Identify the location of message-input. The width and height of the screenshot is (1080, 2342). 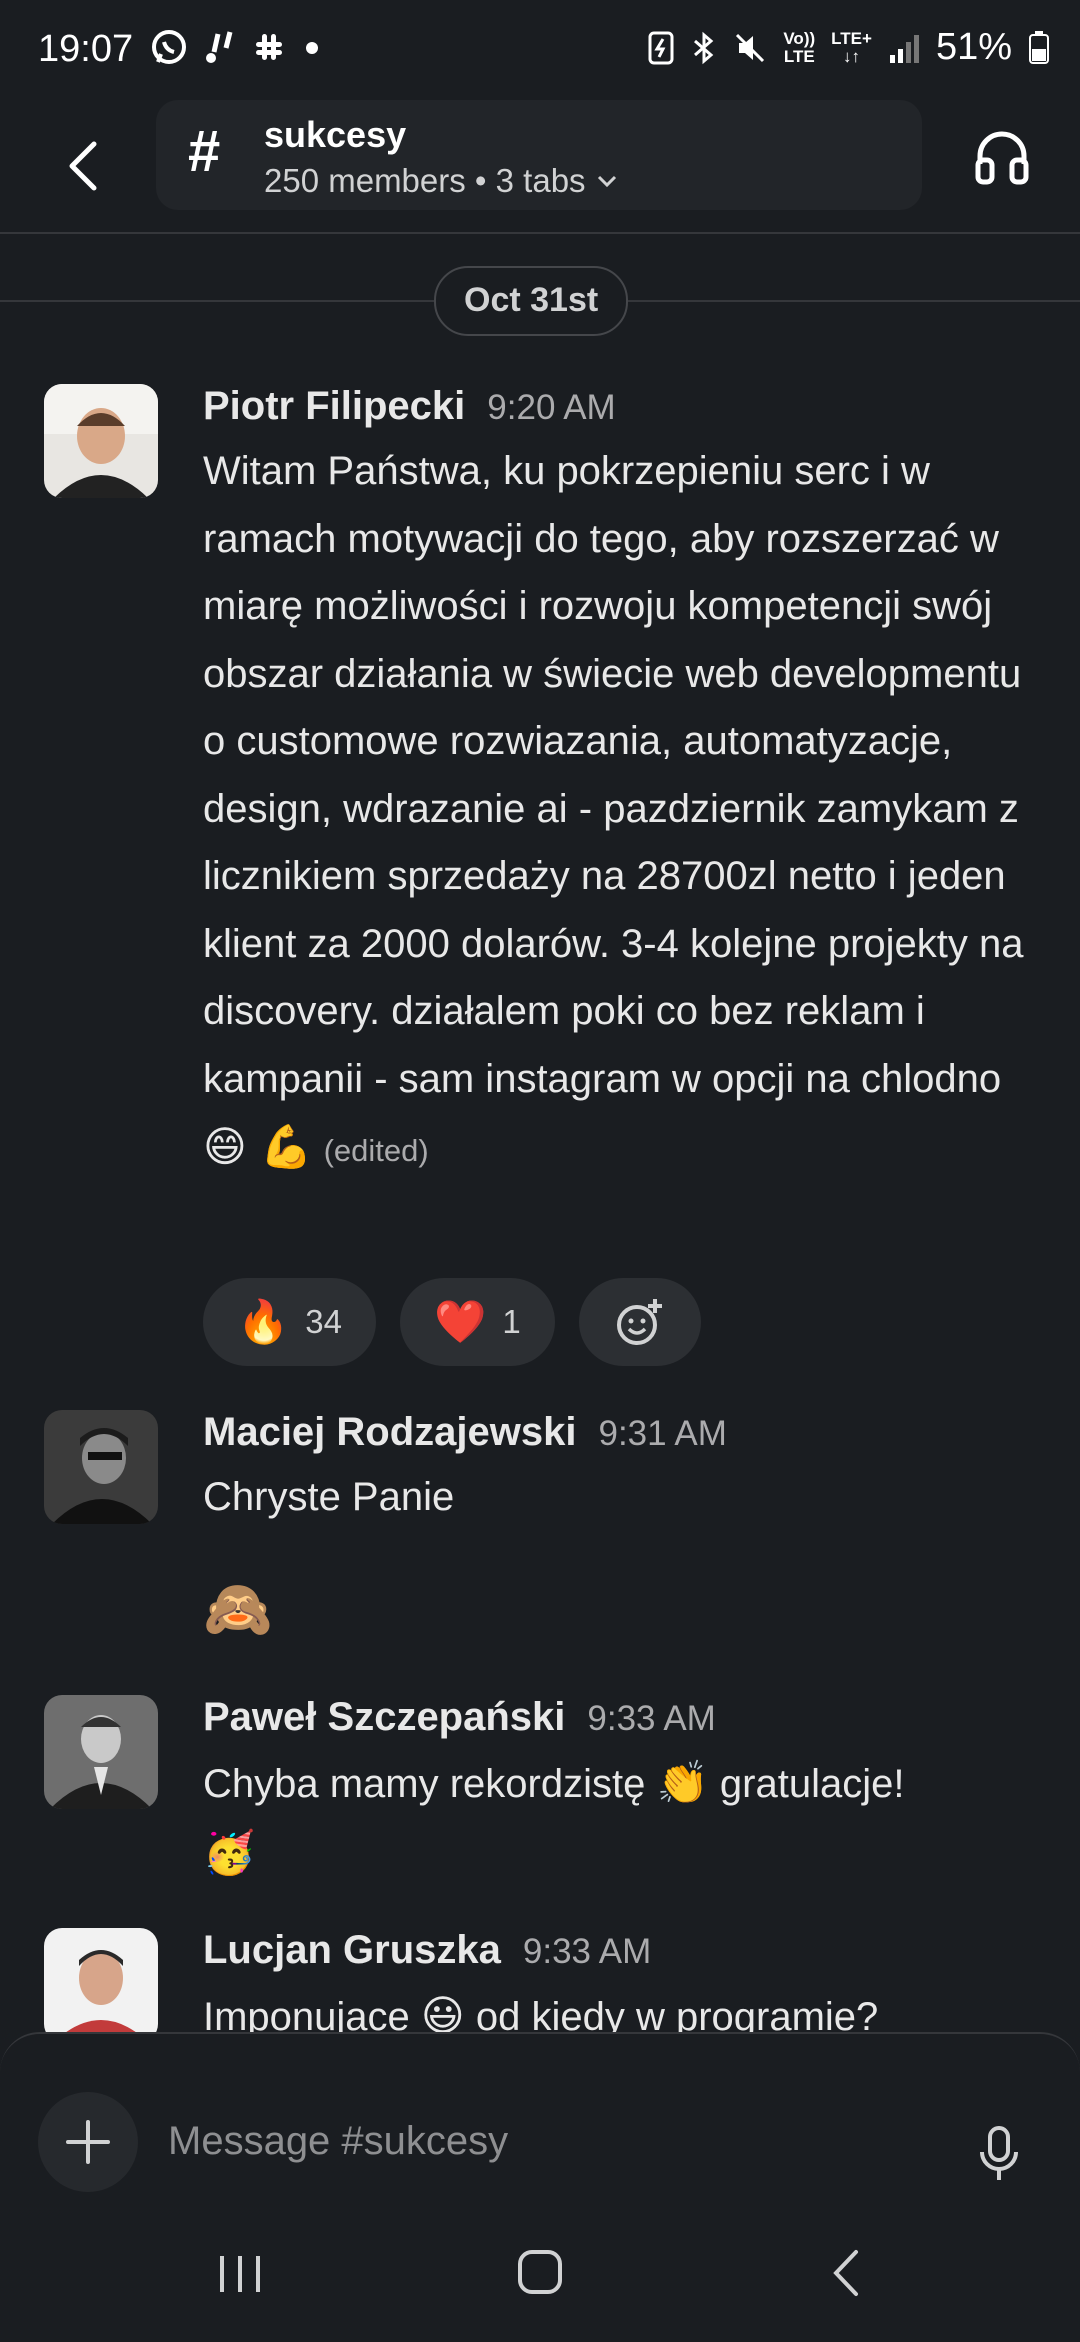
(558, 2141).